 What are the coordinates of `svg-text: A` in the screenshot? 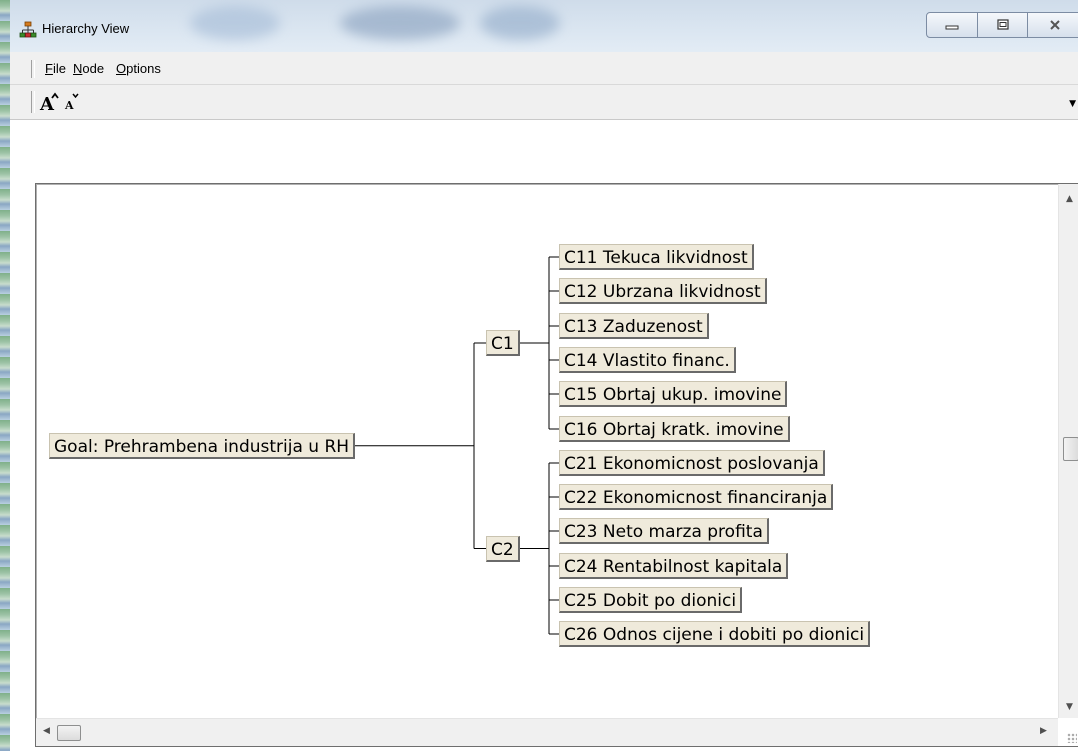 It's located at (69, 105).